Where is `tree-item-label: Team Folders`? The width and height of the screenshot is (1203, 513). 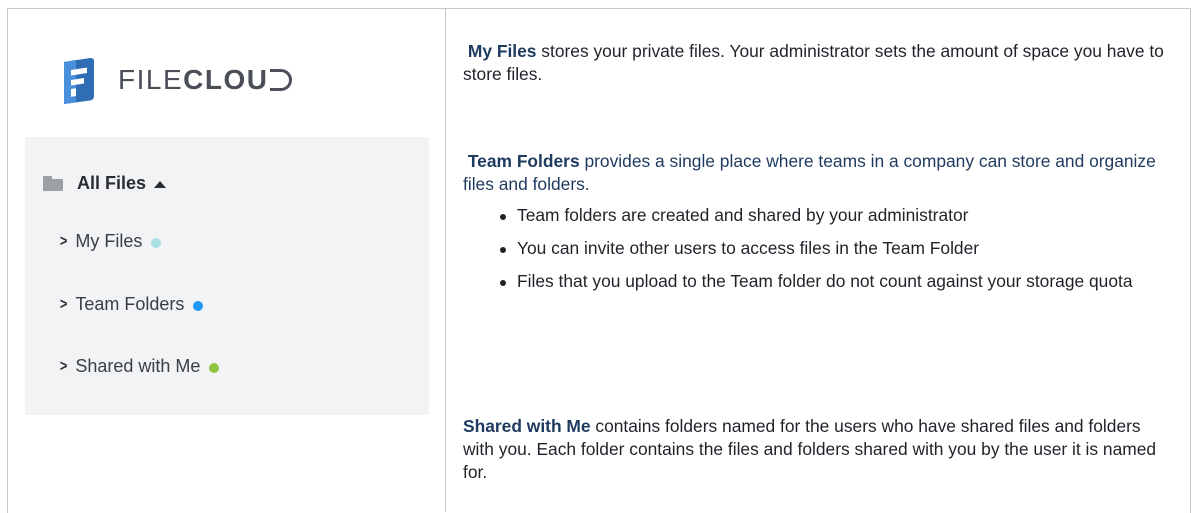 tree-item-label: Team Folders is located at coordinates (130, 304).